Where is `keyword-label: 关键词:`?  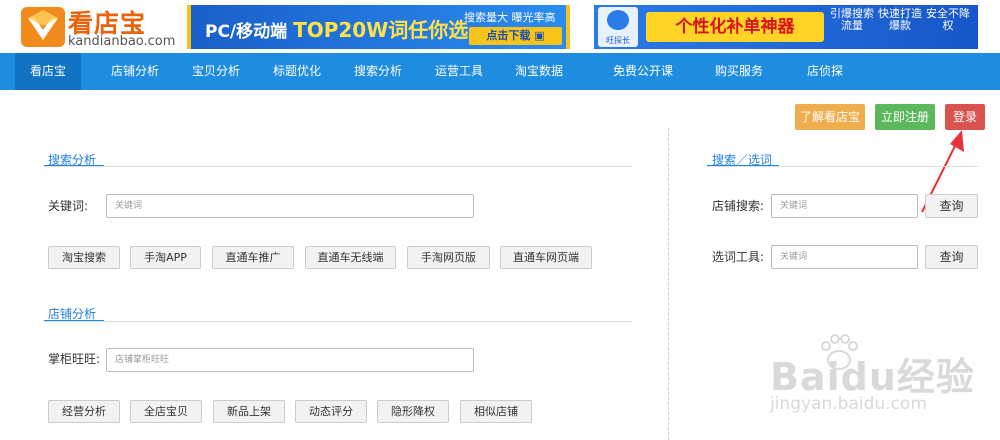
keyword-label: 关键词: is located at coordinates (68, 206).